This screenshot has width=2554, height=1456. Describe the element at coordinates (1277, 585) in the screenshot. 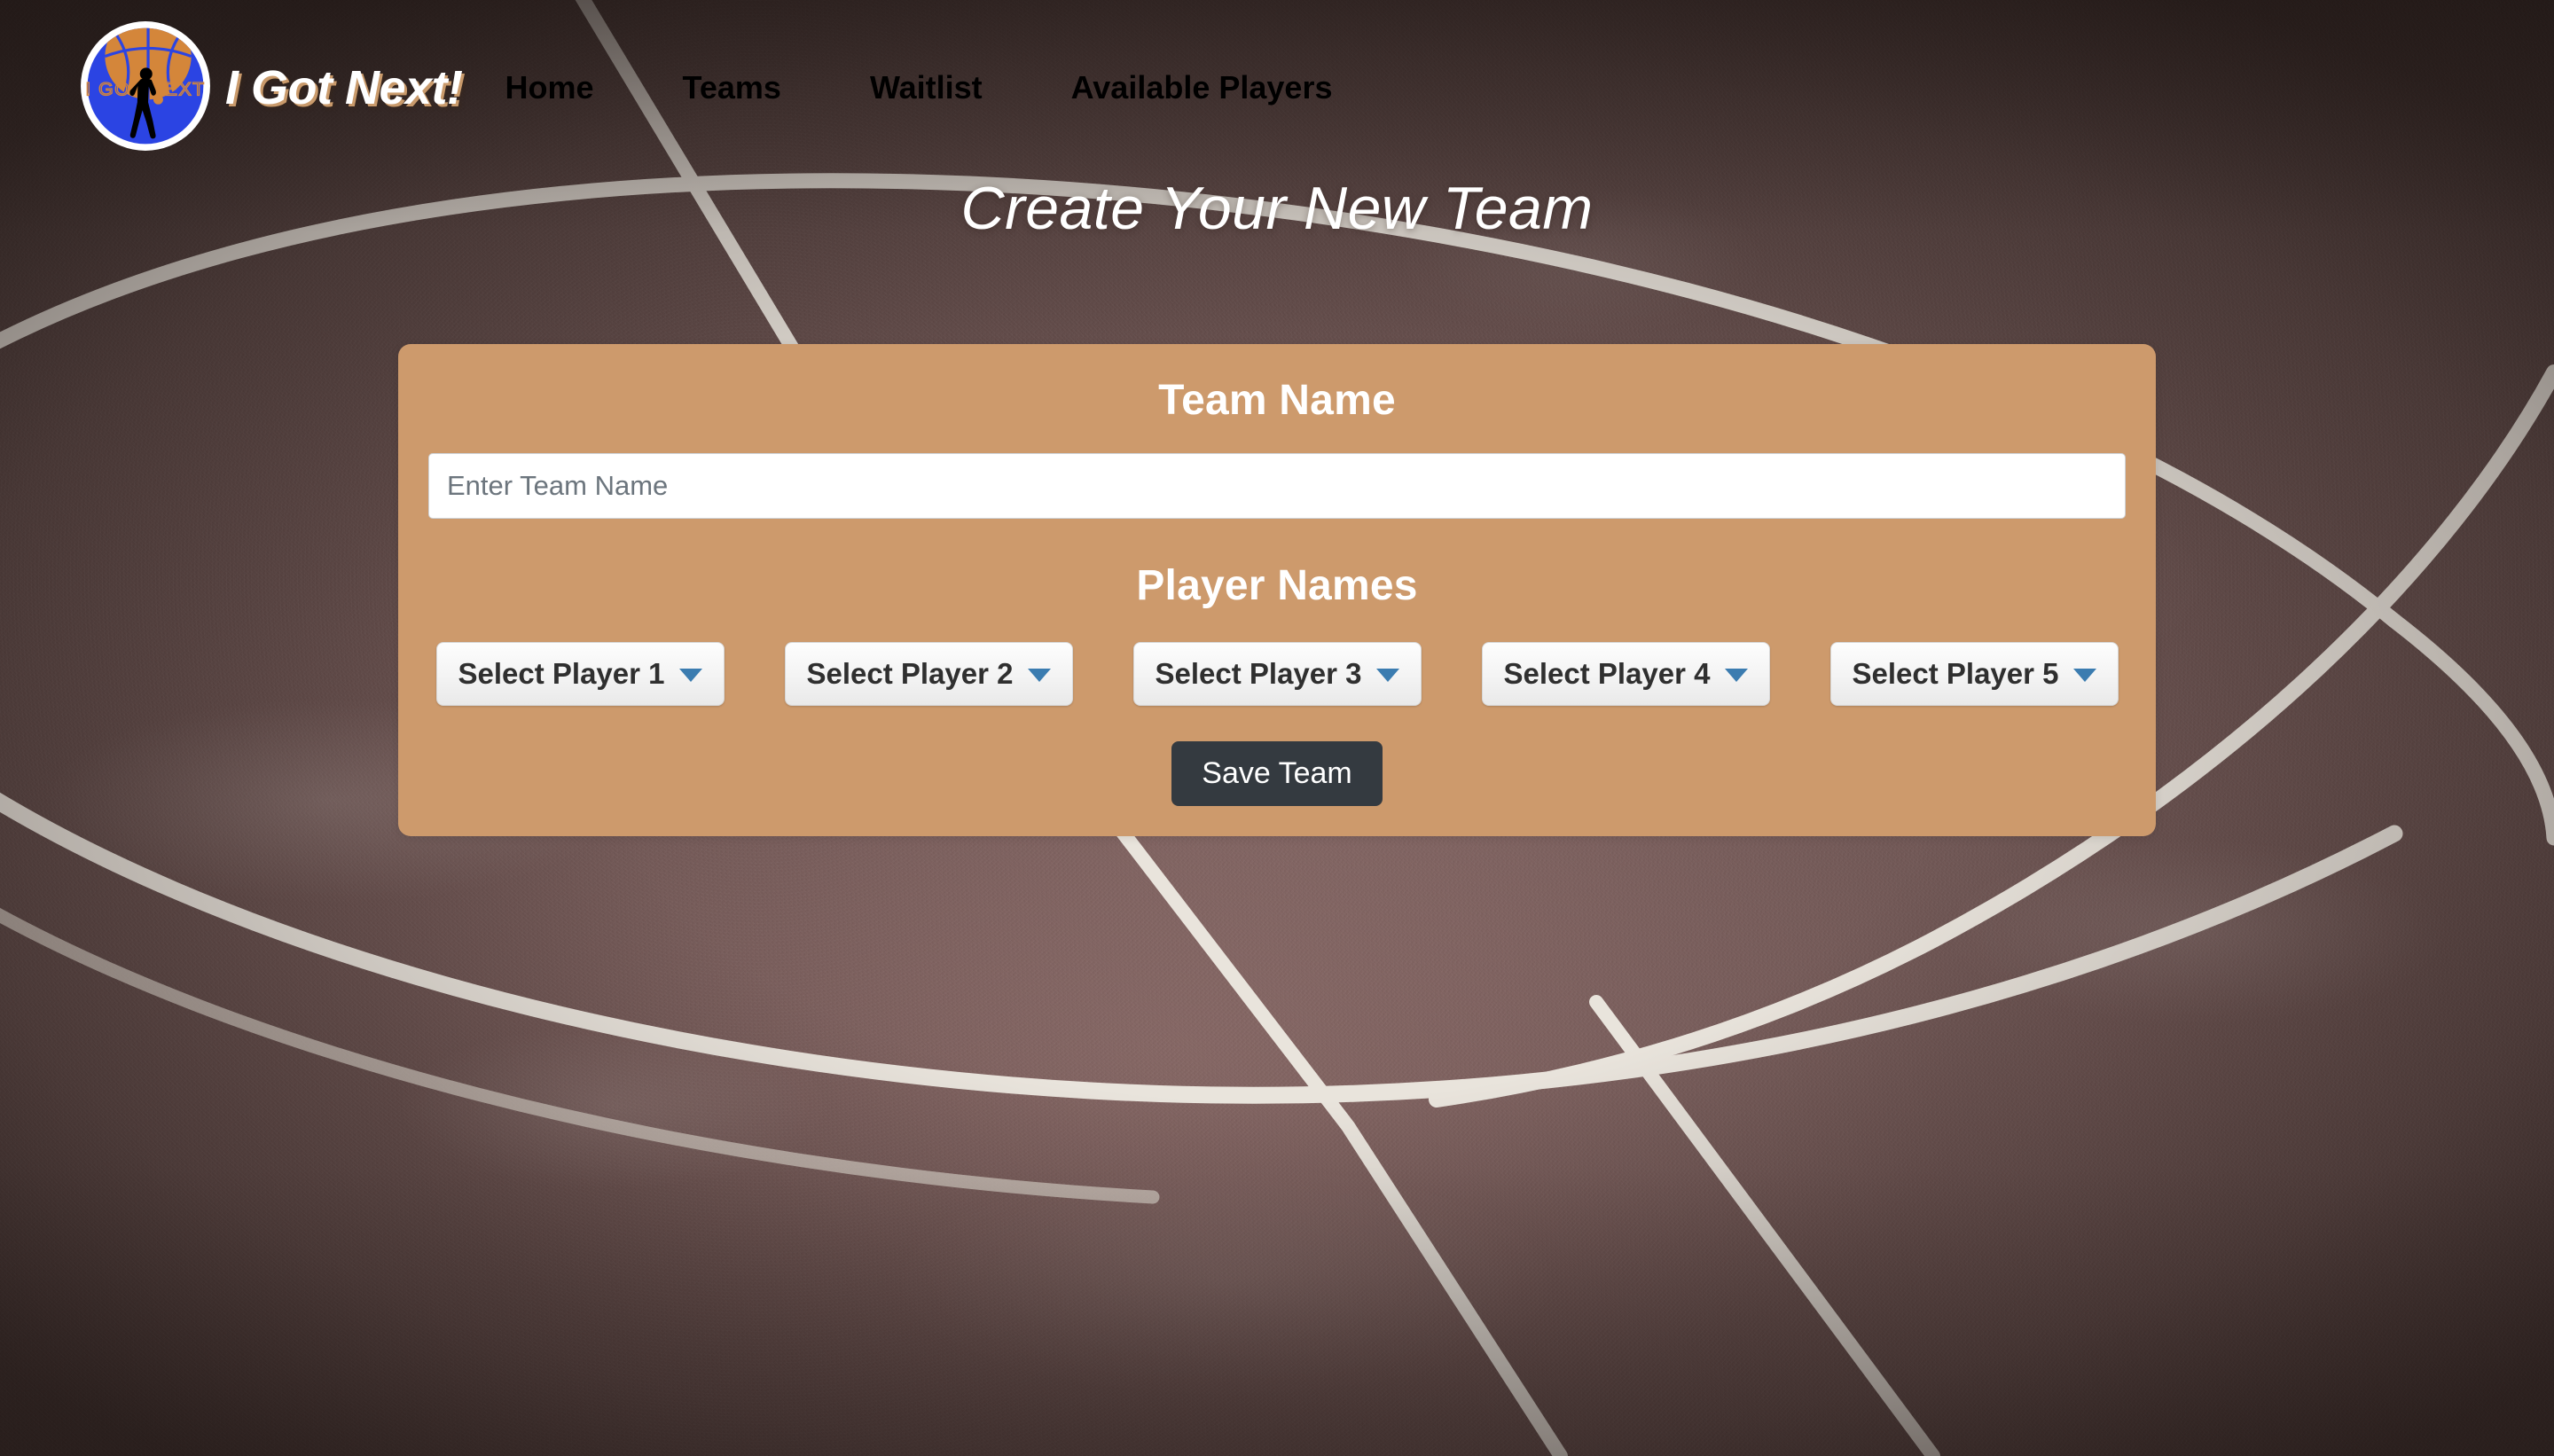

I see `player-names-heading: Player Names` at that location.